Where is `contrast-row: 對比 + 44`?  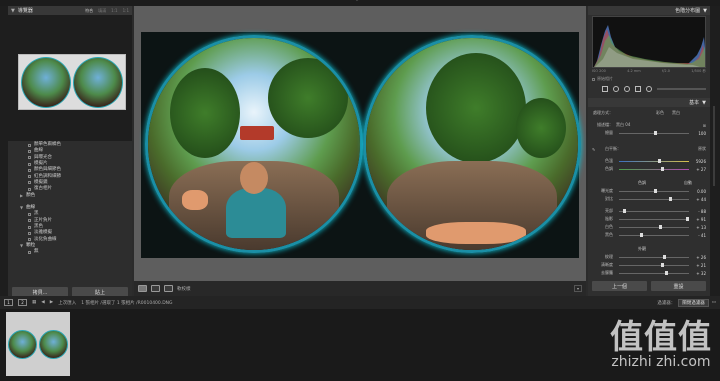
contrast-row: 對比 + 44 is located at coordinates (649, 199).